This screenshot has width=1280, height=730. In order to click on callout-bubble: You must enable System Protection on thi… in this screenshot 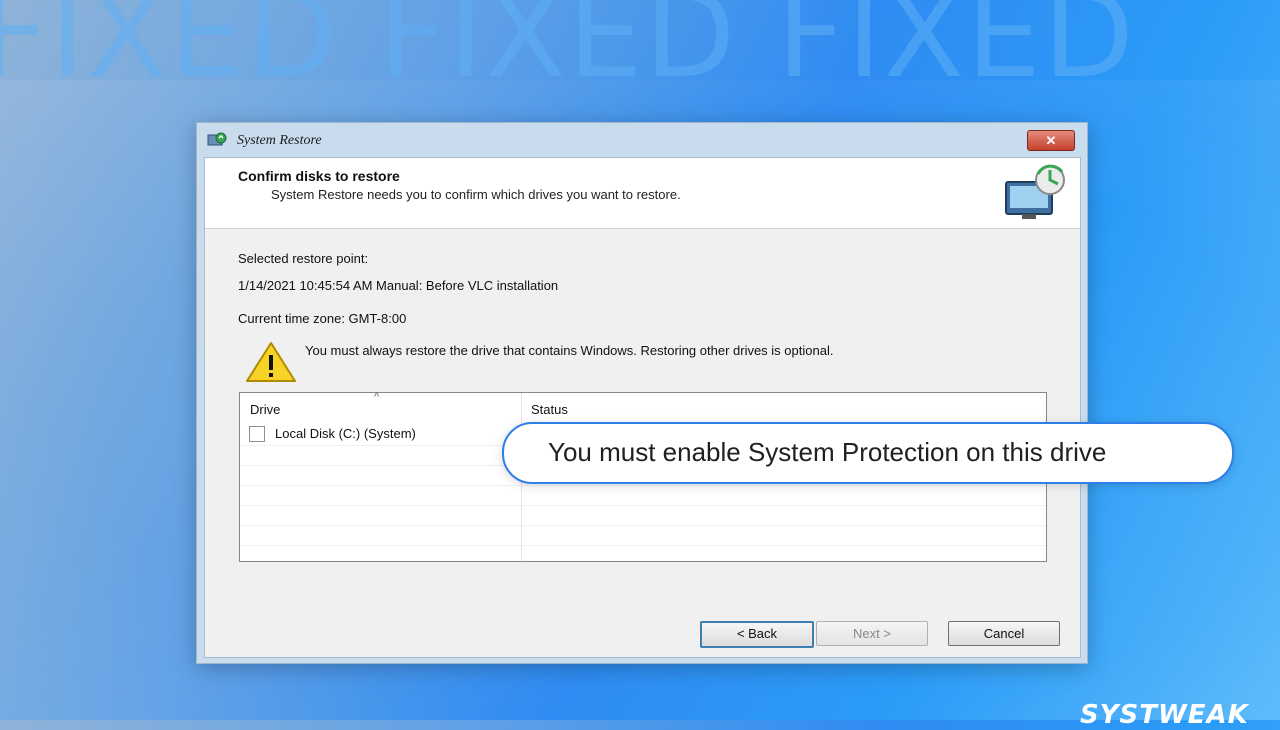, I will do `click(868, 453)`.